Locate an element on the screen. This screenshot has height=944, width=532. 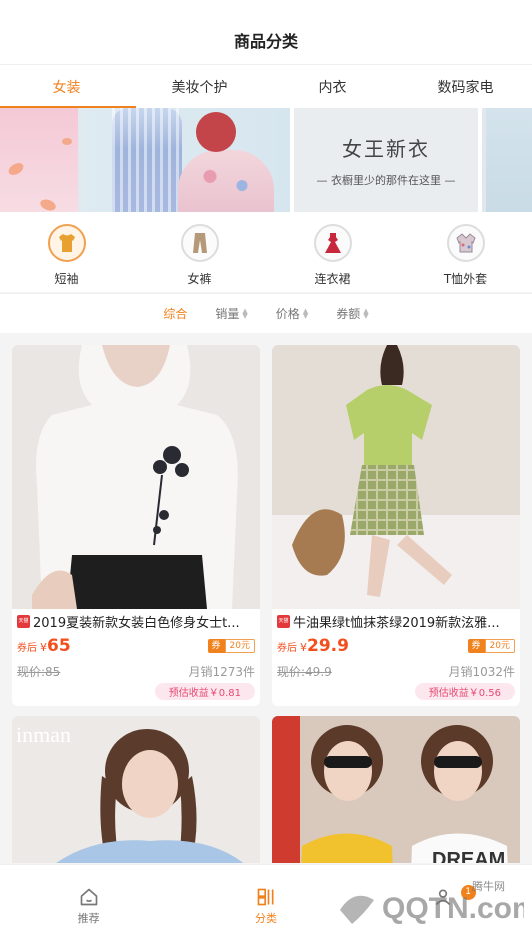
product-card: DREAM is located at coordinates (396, 789).